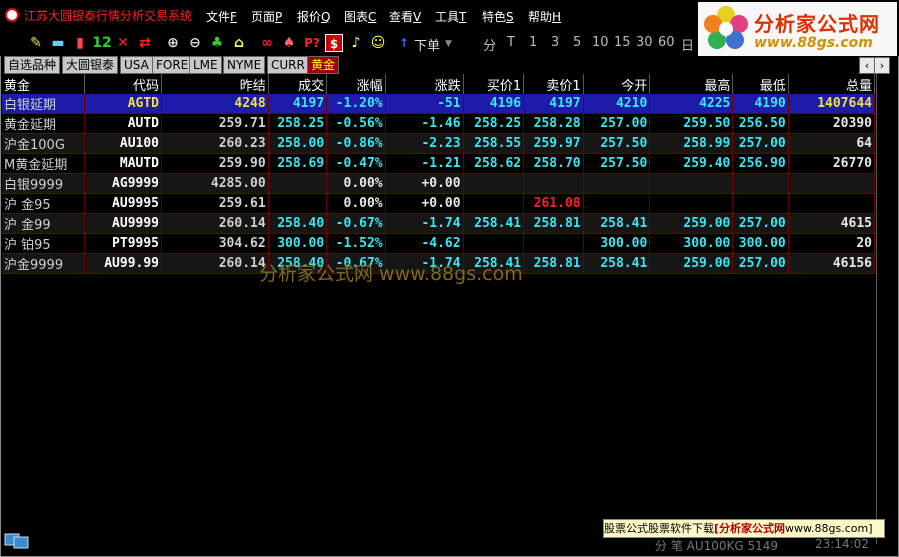 The image size is (899, 557). I want to click on cell-chg: -1.74, so click(424, 223).